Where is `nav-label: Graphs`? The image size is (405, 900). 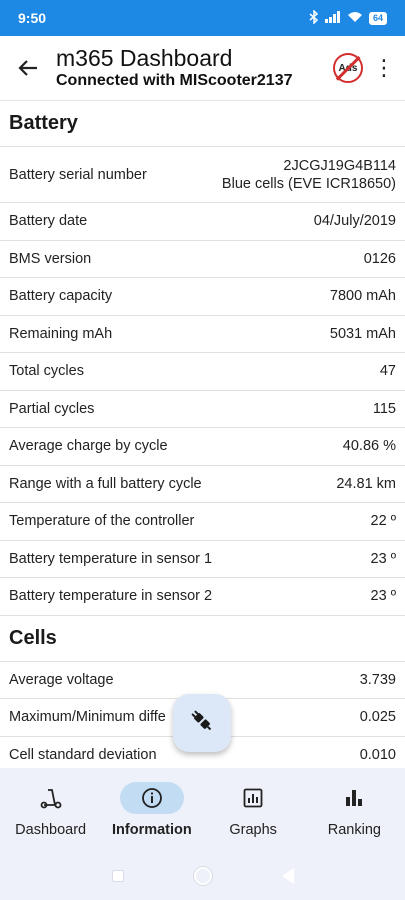
nav-label: Graphs is located at coordinates (253, 830).